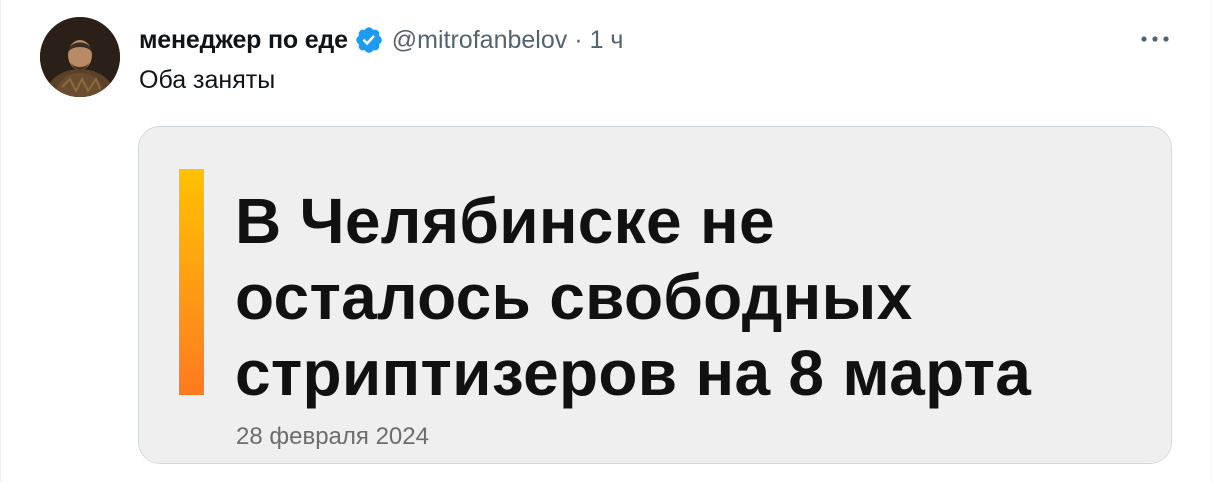 The image size is (1212, 482). I want to click on tweet-text: Оба заняты, so click(207, 80).